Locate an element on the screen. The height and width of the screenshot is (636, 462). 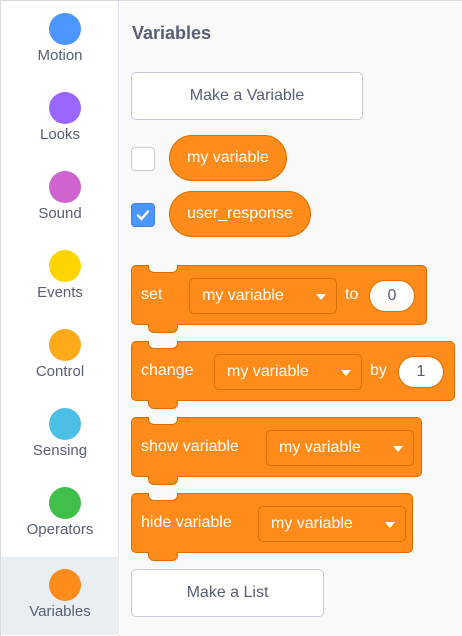
category-control: Control is located at coordinates (60, 356).